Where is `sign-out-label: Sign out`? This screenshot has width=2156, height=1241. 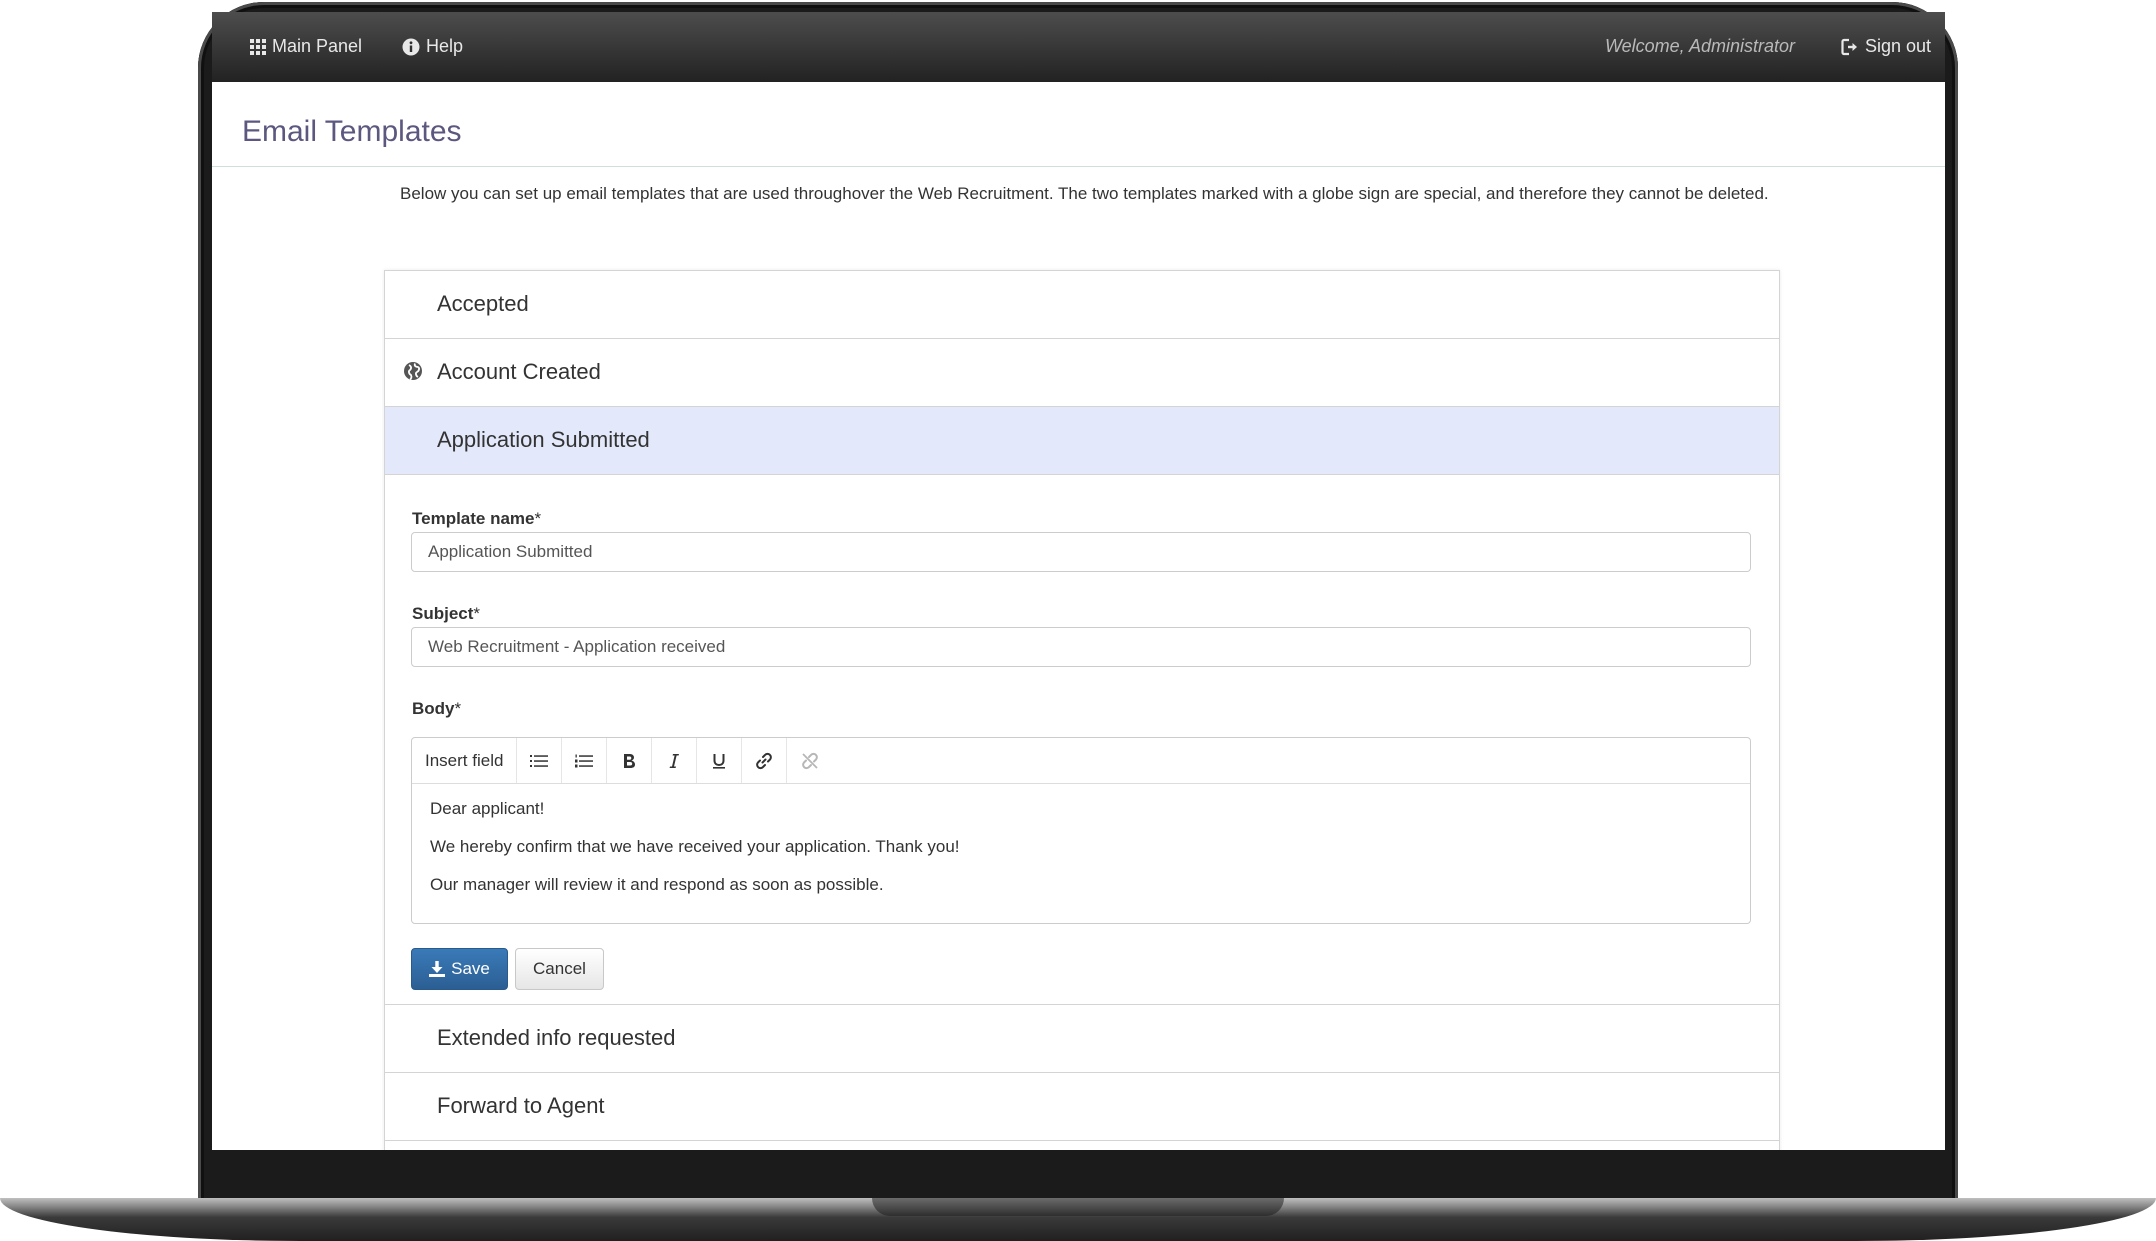
sign-out-label: Sign out is located at coordinates (1897, 46).